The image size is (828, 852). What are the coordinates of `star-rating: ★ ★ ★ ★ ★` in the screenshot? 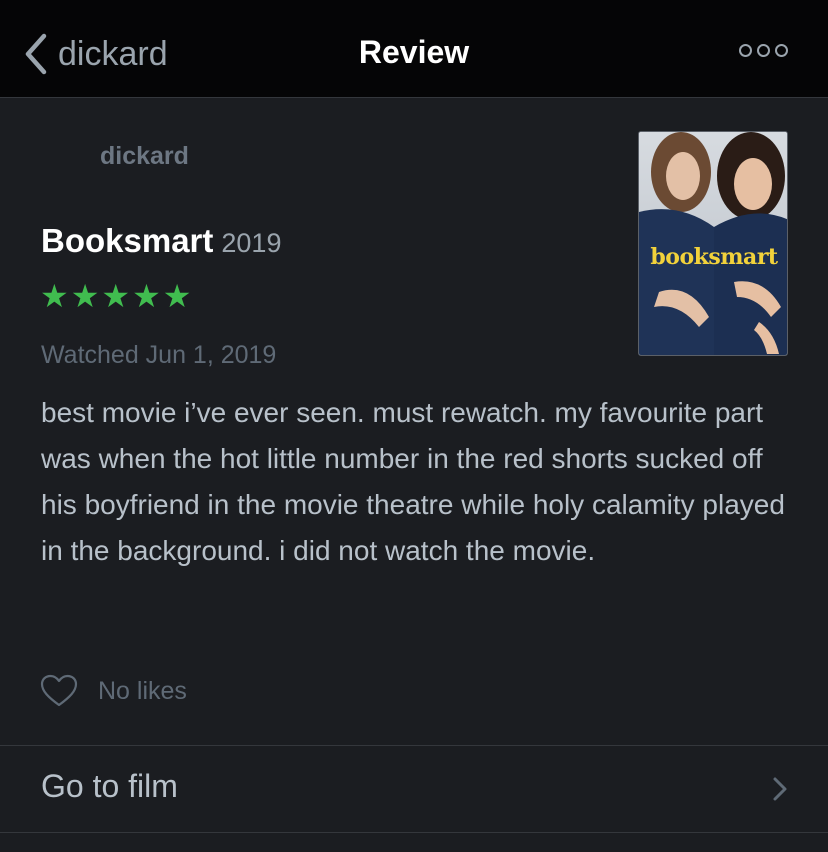 It's located at (115, 296).